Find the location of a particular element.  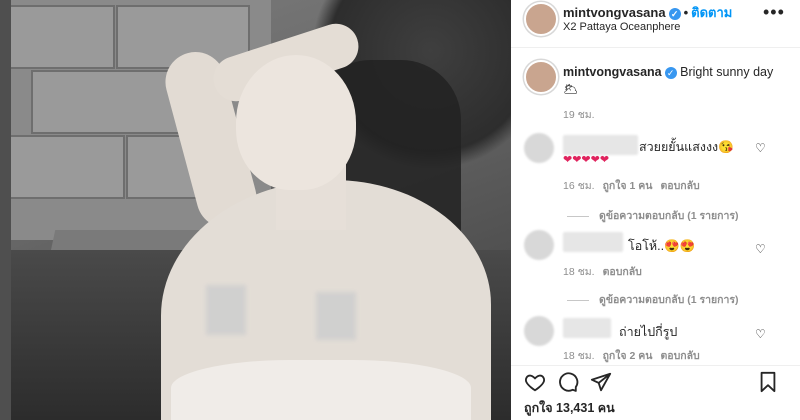

author-line: mintvongvasana ✓ • ติดตาม is located at coordinates (647, 12).